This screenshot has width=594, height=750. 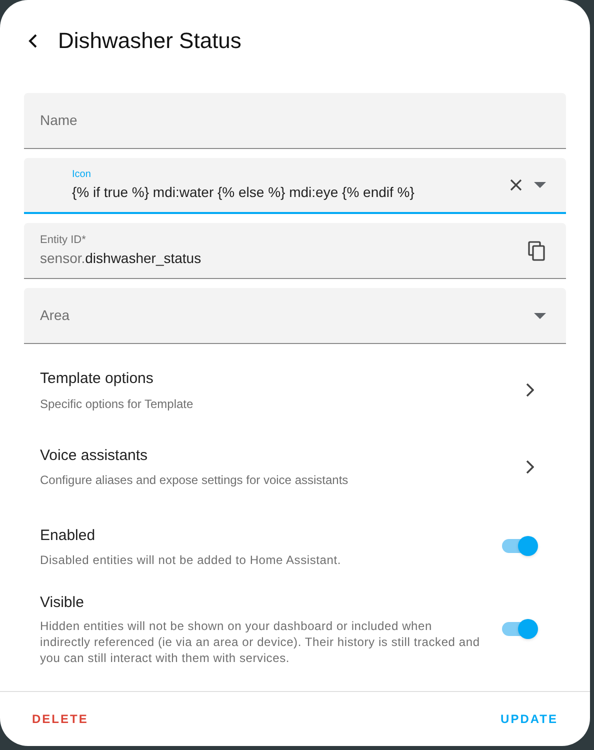 What do you see at coordinates (62, 602) in the screenshot?
I see `toggle-title: Visible` at bounding box center [62, 602].